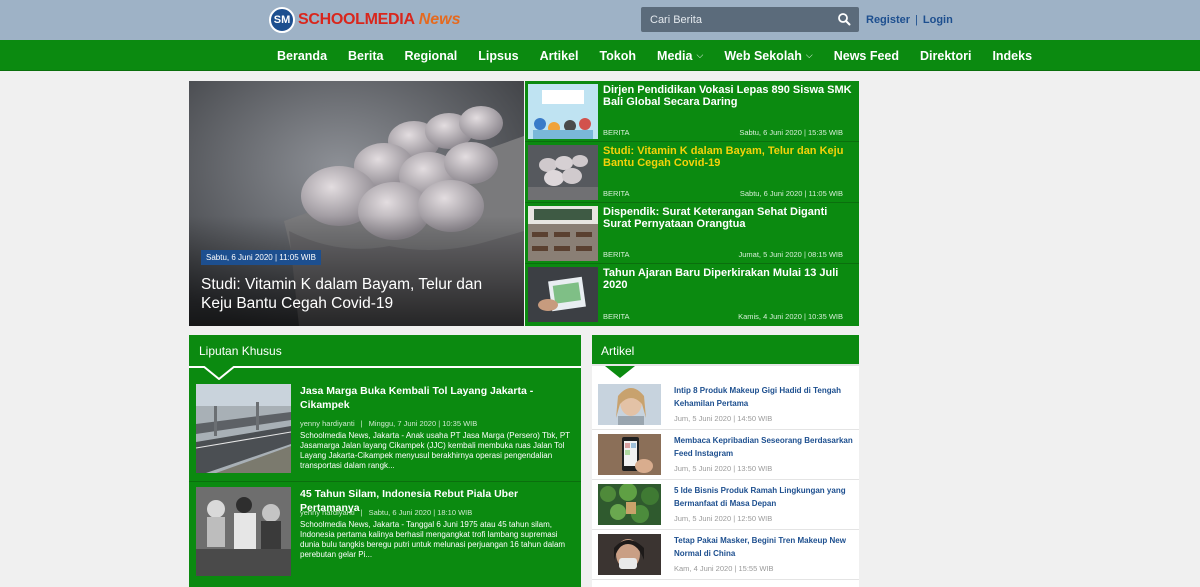  What do you see at coordinates (385, 351) in the screenshot?
I see `liputan-khusus-header: Liputan Khusus` at bounding box center [385, 351].